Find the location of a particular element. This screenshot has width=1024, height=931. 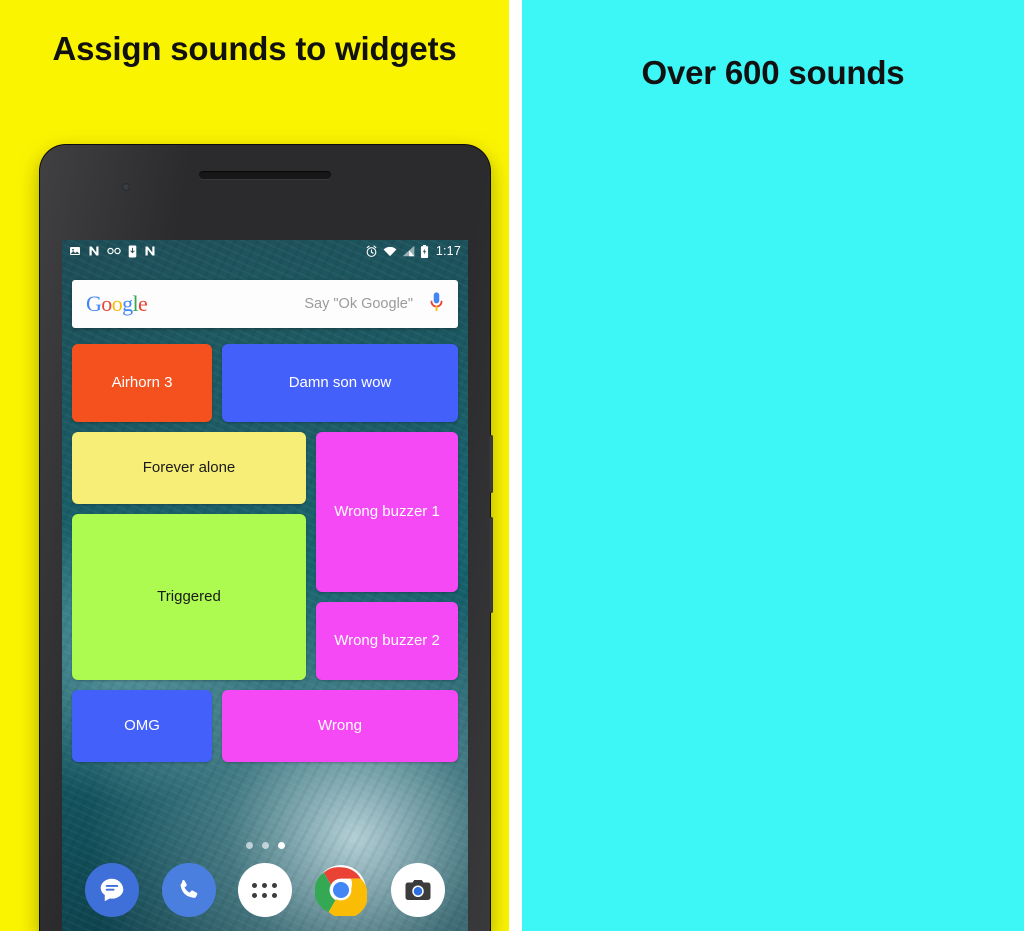

front-camera-icon is located at coordinates (126, 187).